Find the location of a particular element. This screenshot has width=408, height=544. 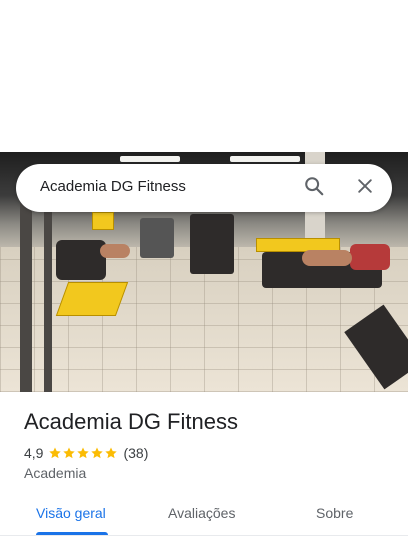

rating-stars is located at coordinates (83, 453).